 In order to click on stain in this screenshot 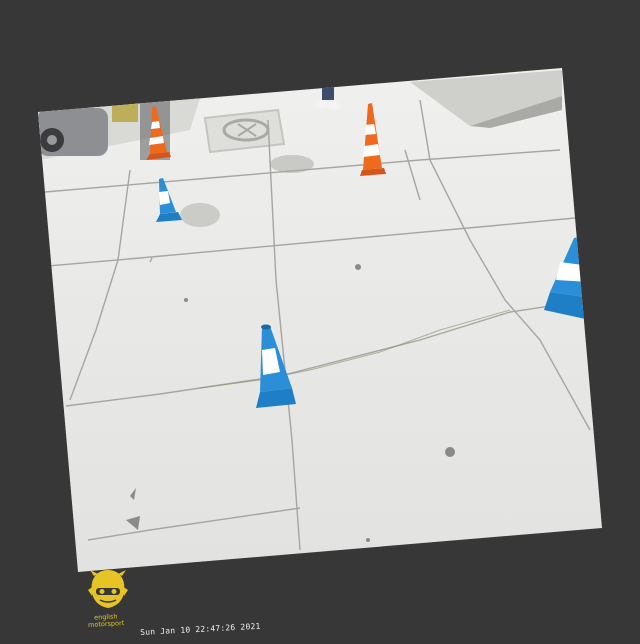, I will do `click(200, 215)`.